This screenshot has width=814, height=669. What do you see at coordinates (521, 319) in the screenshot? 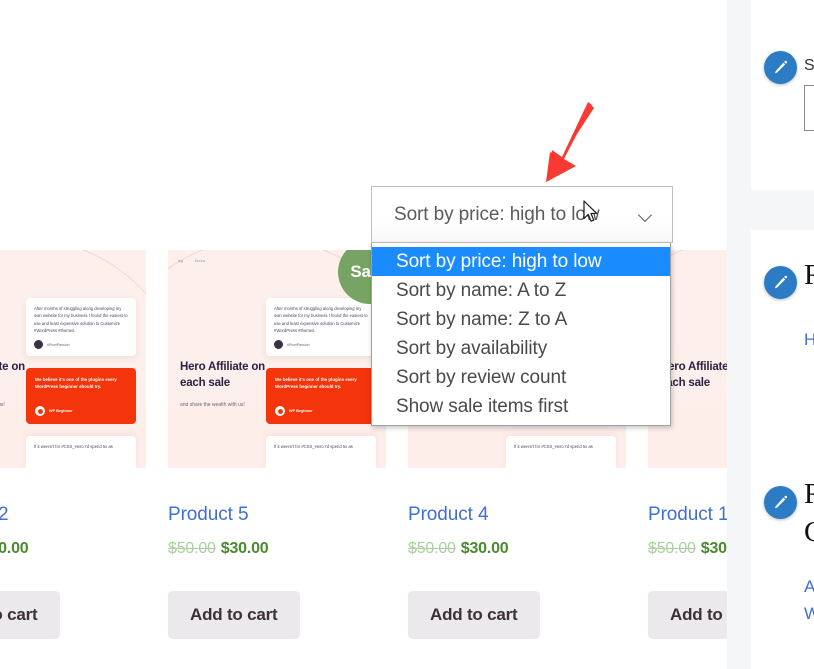
I see `sort-option-name-z-a: Sort by name: Z to A` at bounding box center [521, 319].